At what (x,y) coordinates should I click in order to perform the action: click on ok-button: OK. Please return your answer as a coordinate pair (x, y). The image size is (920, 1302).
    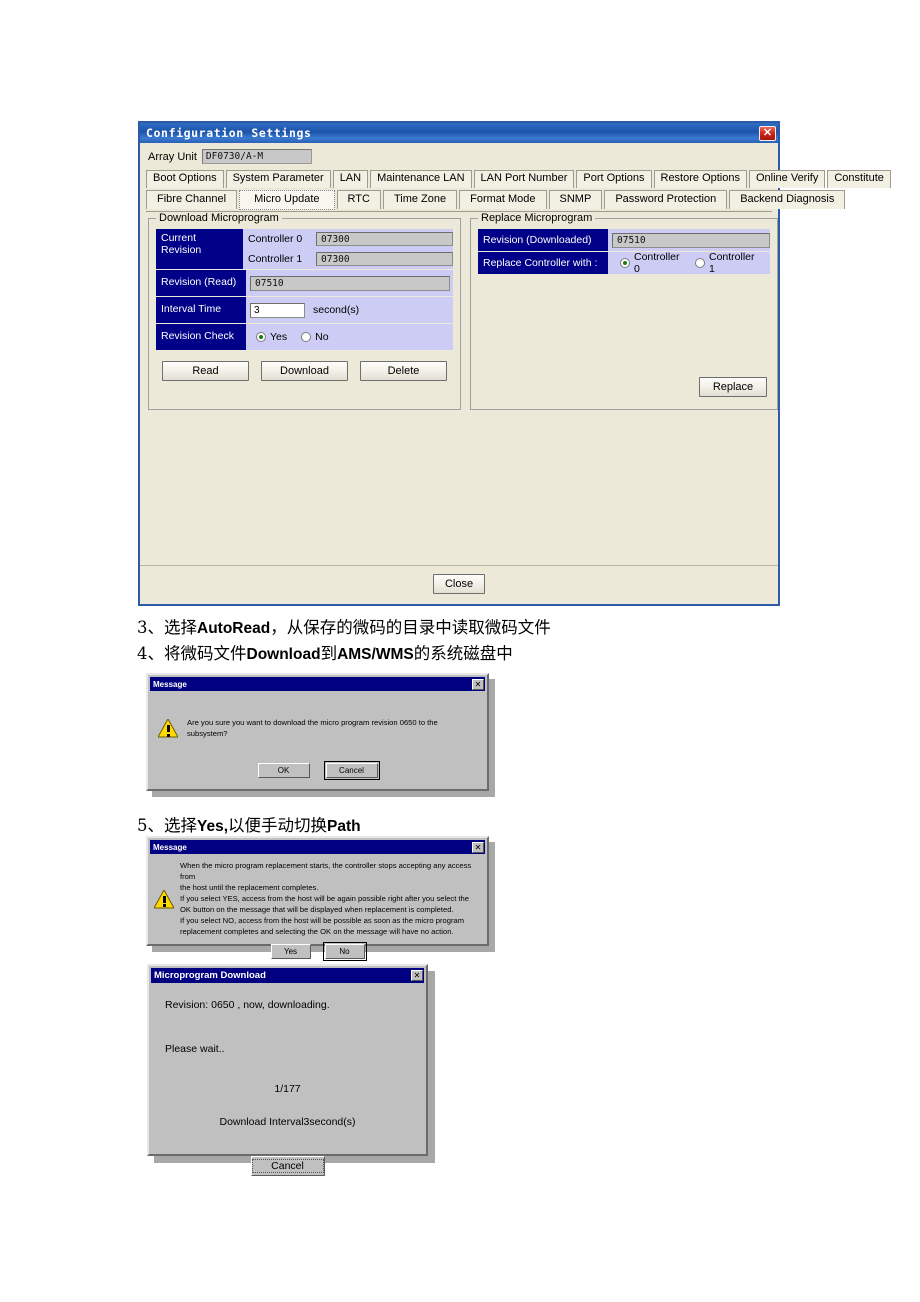
    Looking at the image, I should click on (283, 770).